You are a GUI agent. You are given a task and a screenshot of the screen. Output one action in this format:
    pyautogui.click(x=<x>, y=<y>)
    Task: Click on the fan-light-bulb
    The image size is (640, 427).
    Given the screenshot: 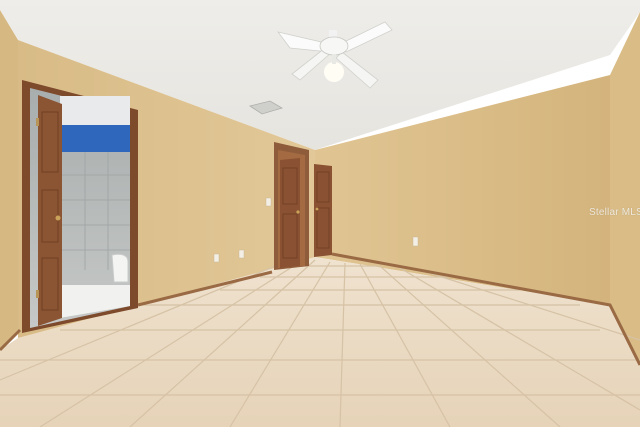 What is the action you would take?
    pyautogui.click(x=334, y=72)
    